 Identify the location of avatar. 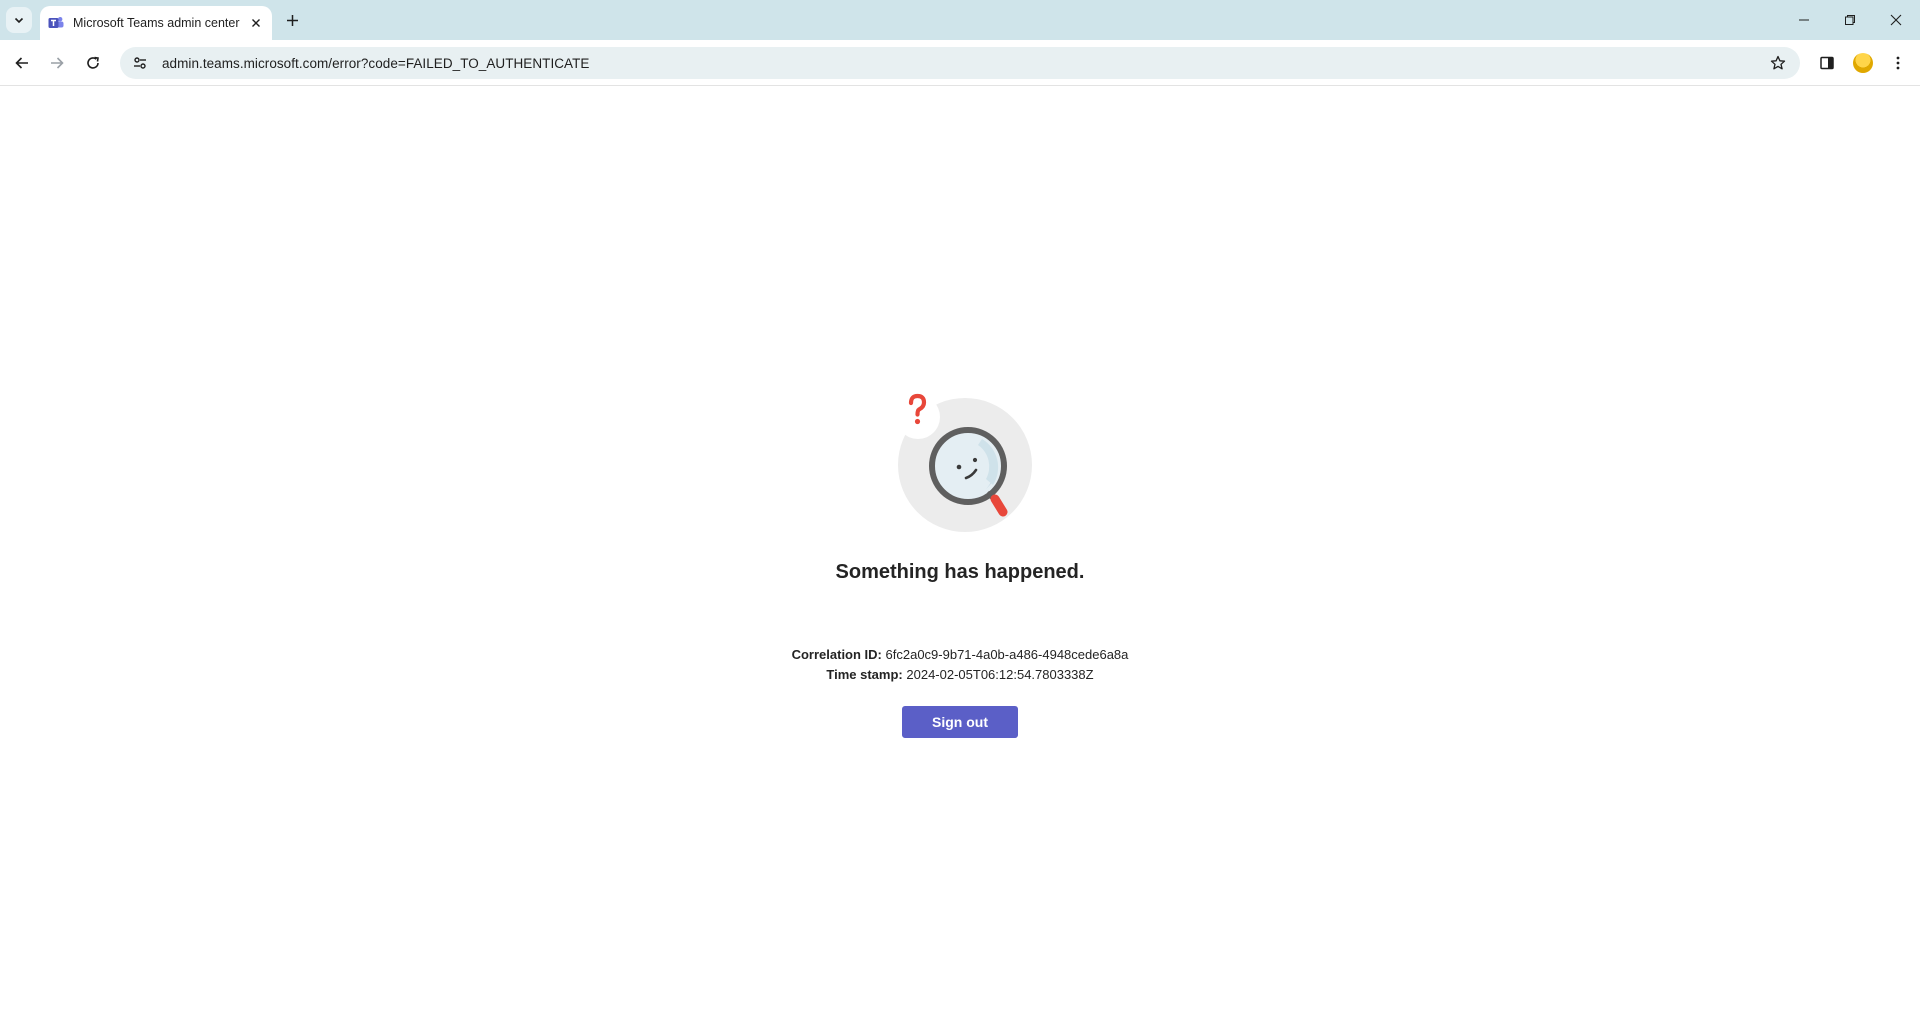
(1863, 63).